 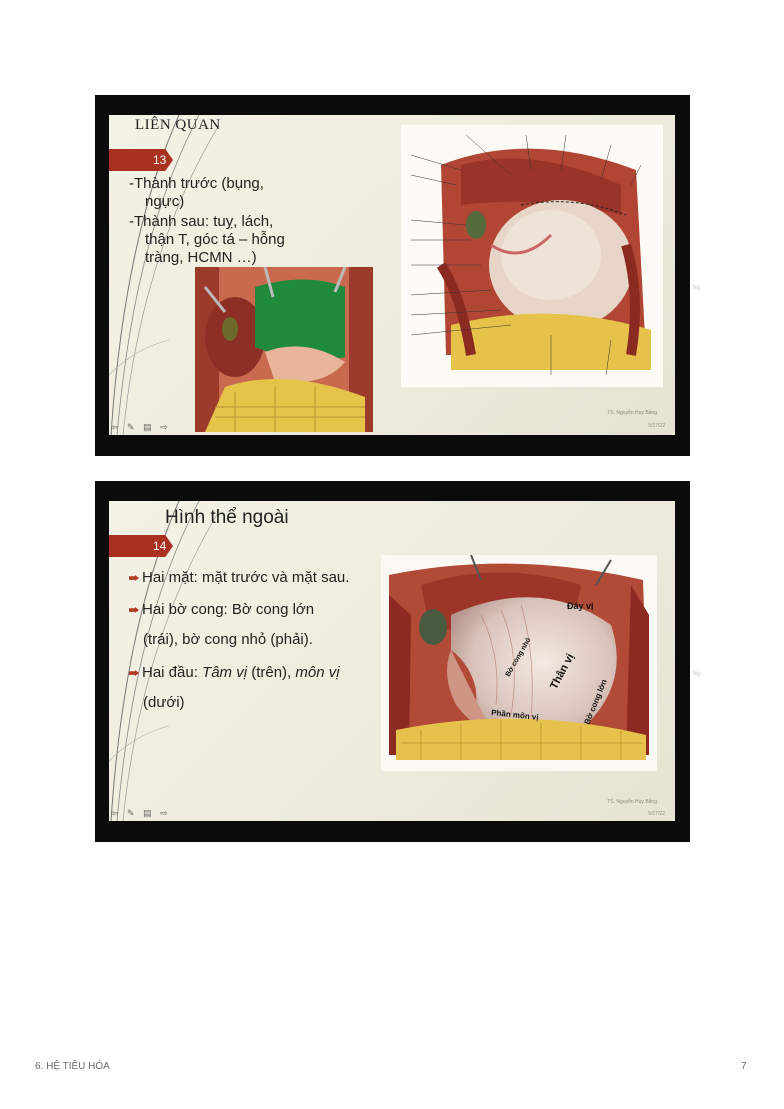 What do you see at coordinates (215, 239) in the screenshot?
I see `text-line: thận T, góc tá – hỗng` at bounding box center [215, 239].